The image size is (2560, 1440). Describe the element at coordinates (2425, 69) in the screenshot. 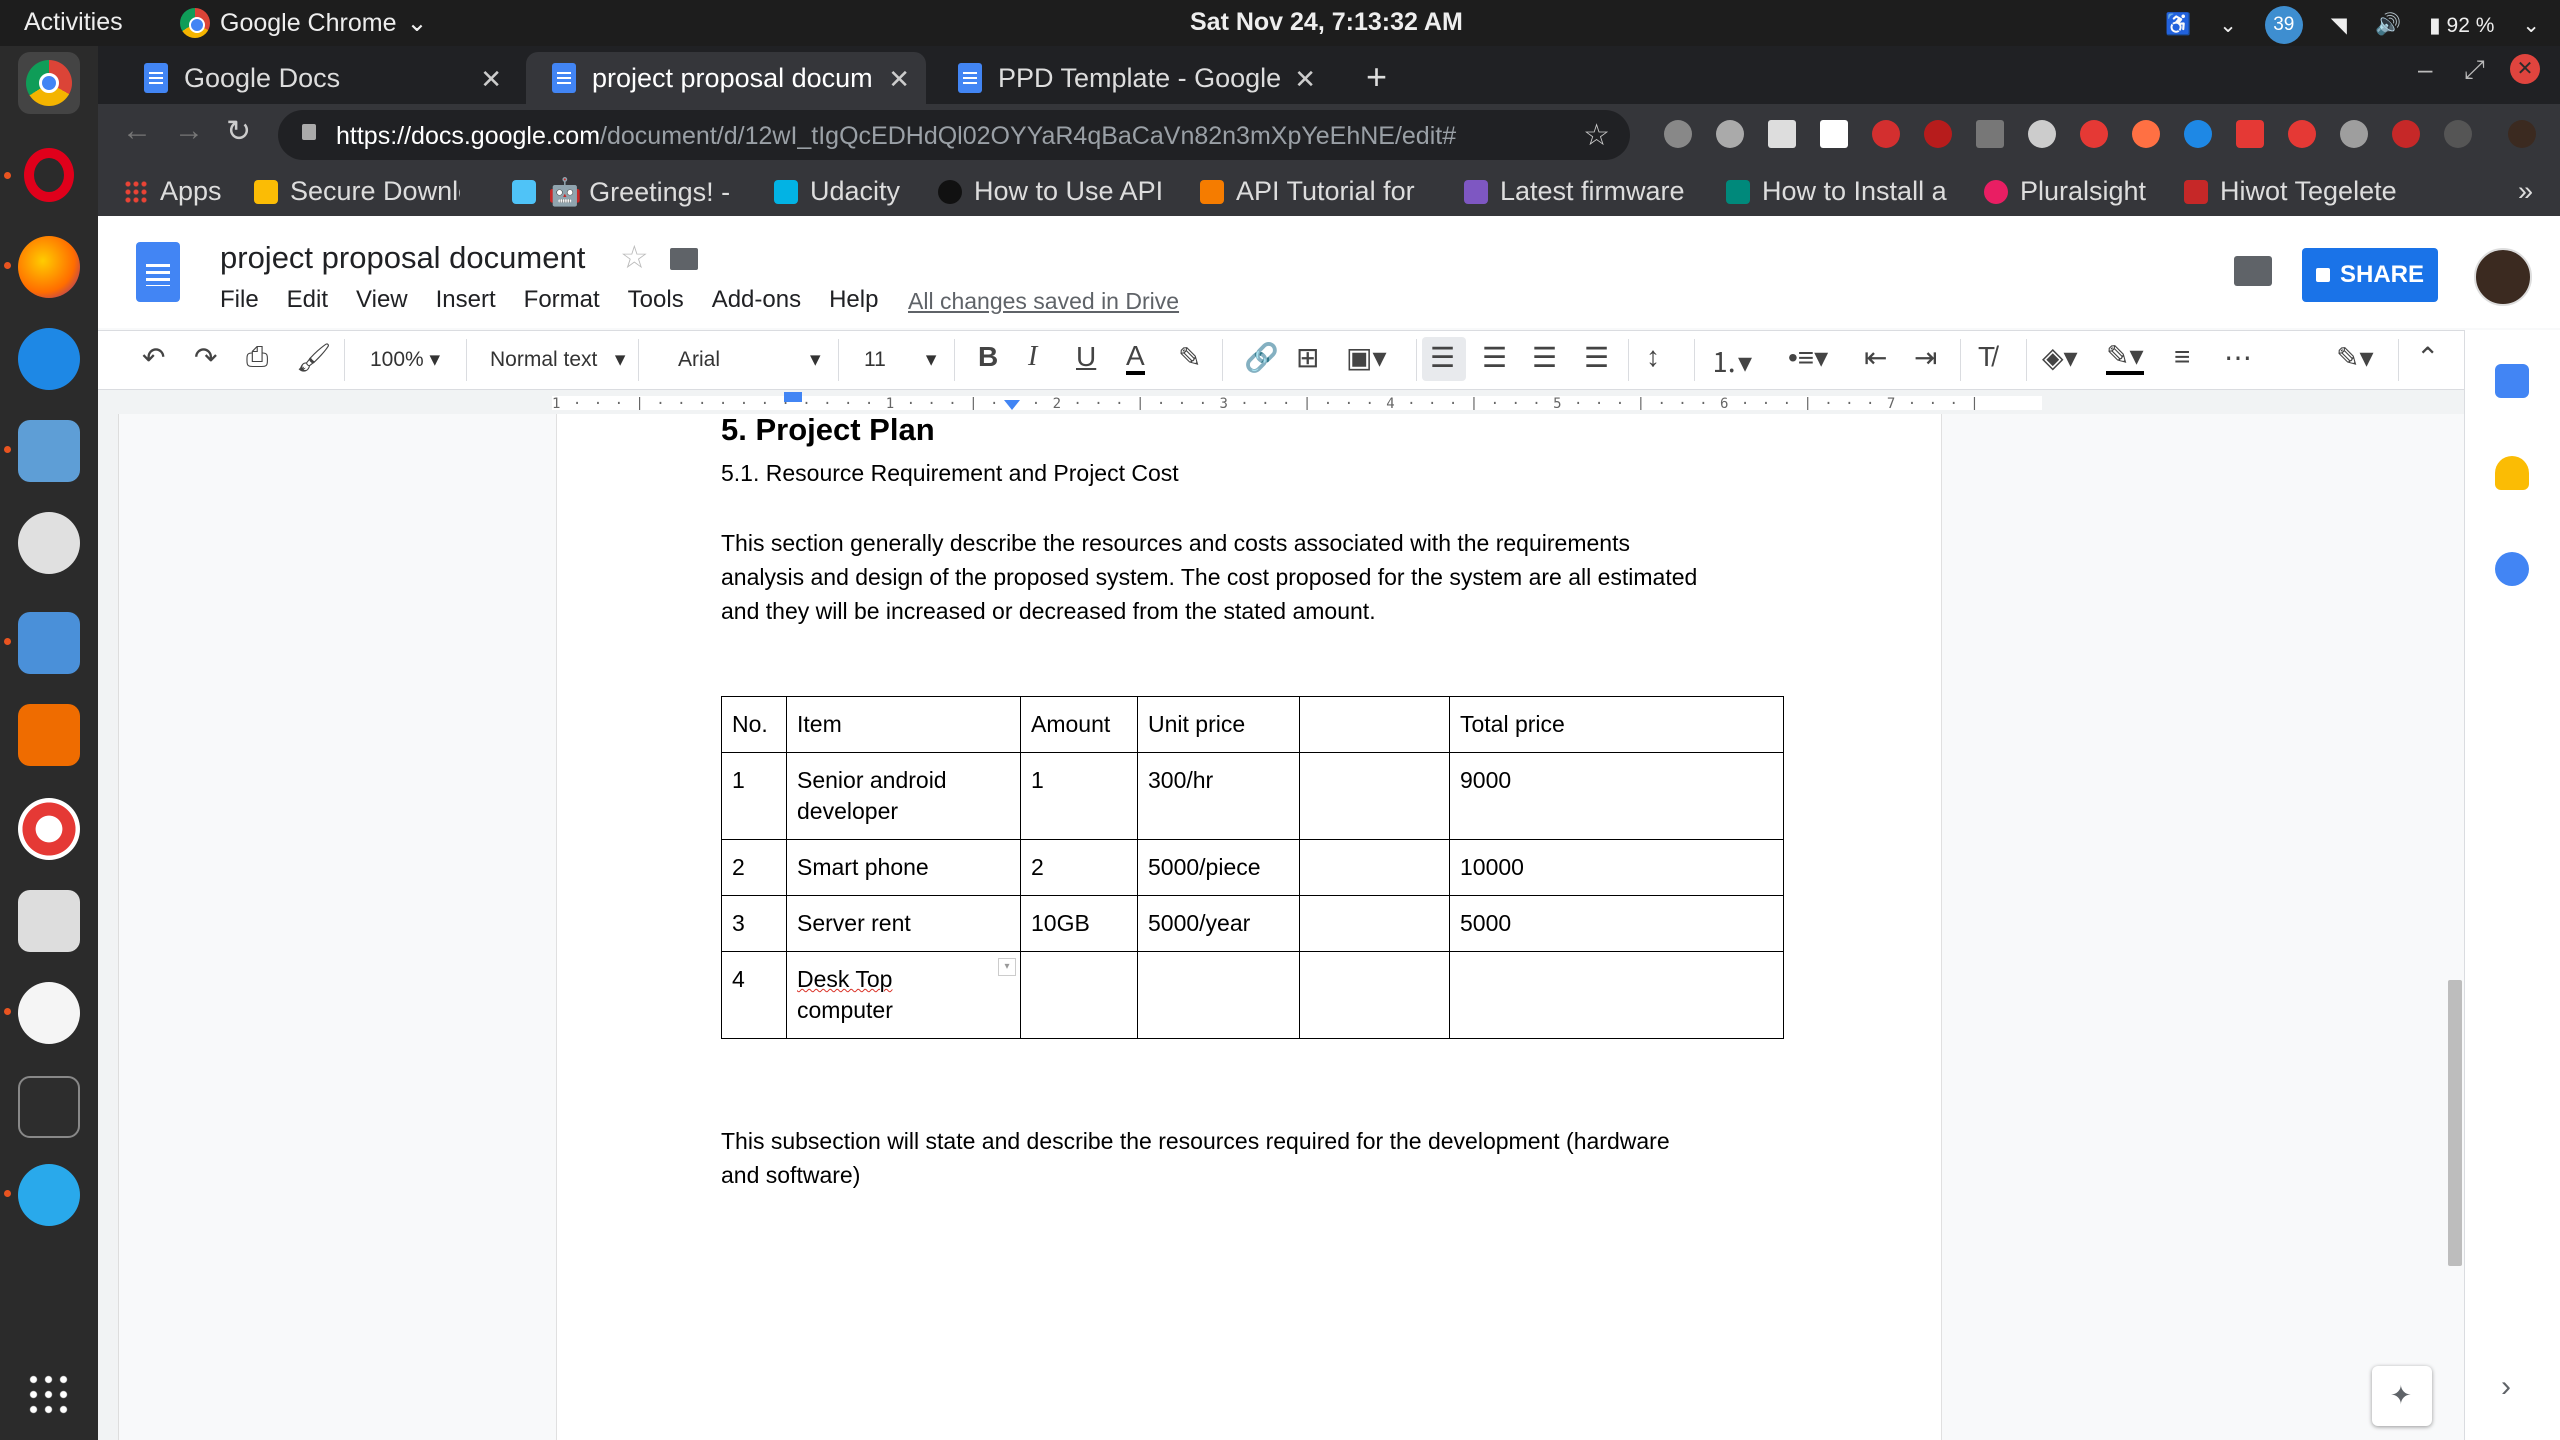

I see `minimize-button: –` at that location.